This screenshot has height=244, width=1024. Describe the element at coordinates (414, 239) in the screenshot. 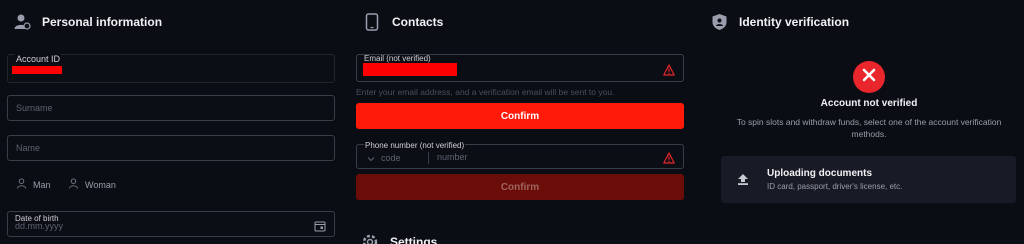

I see `settings-title: Settings` at that location.